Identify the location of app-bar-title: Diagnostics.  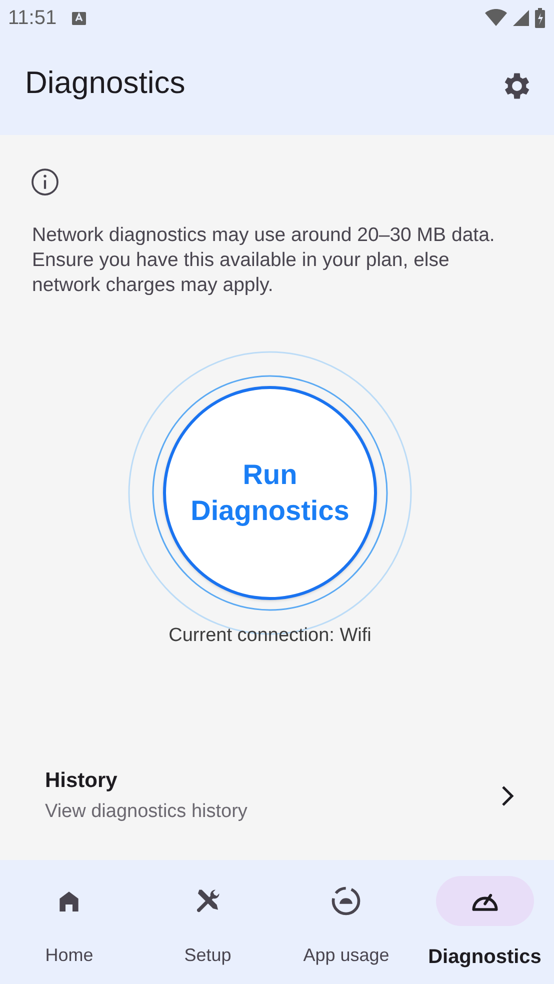
(105, 83).